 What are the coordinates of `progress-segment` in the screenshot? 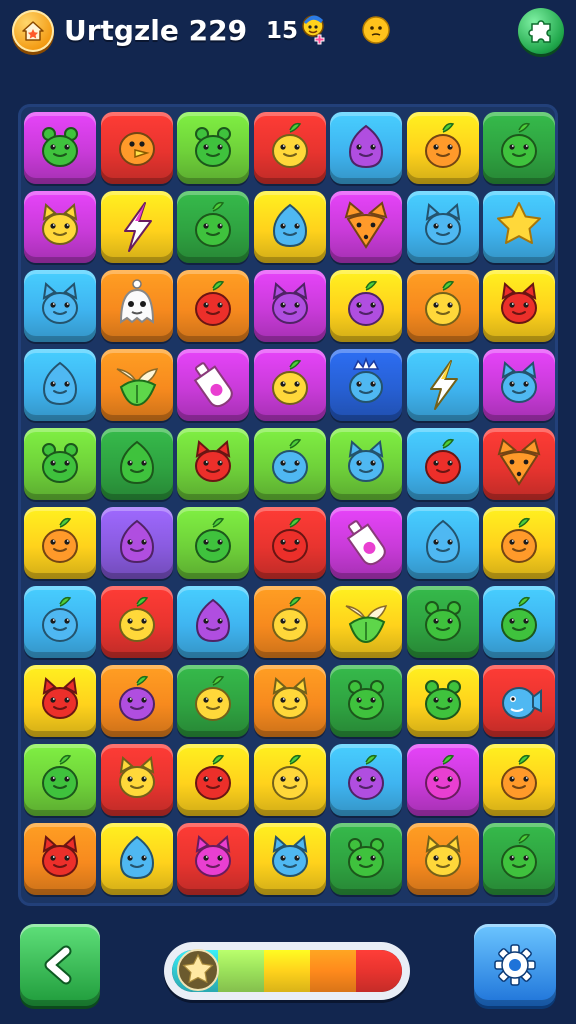 It's located at (379, 971).